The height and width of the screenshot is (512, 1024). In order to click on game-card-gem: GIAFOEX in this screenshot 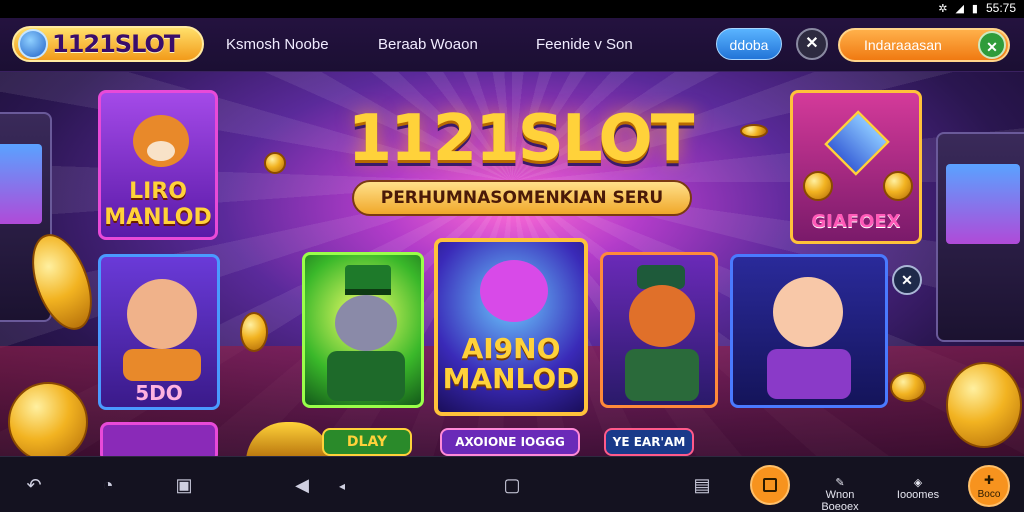, I will do `click(856, 167)`.